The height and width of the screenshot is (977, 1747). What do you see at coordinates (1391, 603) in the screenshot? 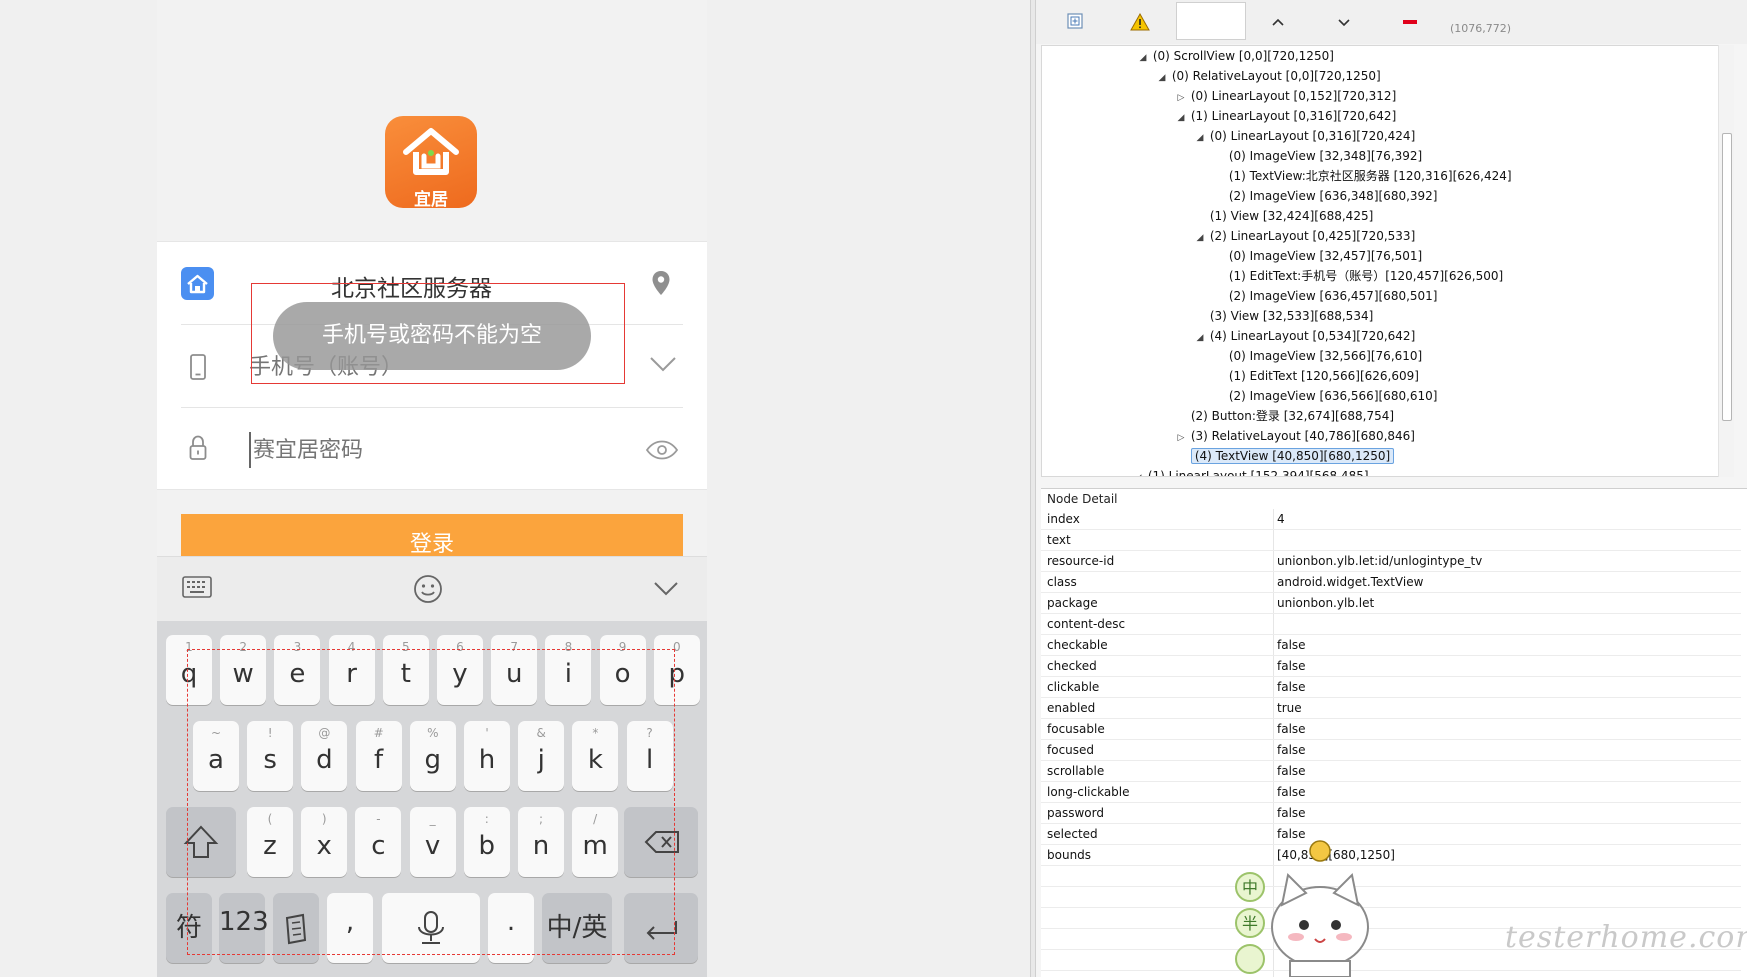
I see `detail-row: package unionbon.ylb.let` at bounding box center [1391, 603].